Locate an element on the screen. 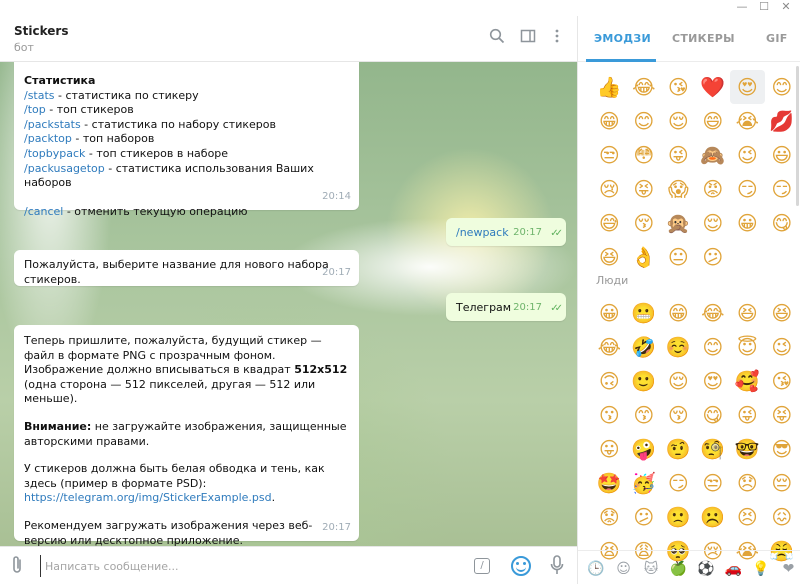 Image resolution: width=800 pixels, height=584 pixels. emoji-item: 🥳 is located at coordinates (644, 483).